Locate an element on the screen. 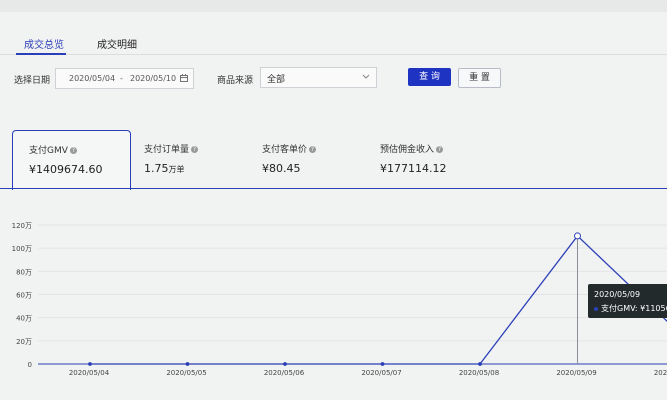 The image size is (667, 400). metric-value: ¥1409674.60 is located at coordinates (66, 169).